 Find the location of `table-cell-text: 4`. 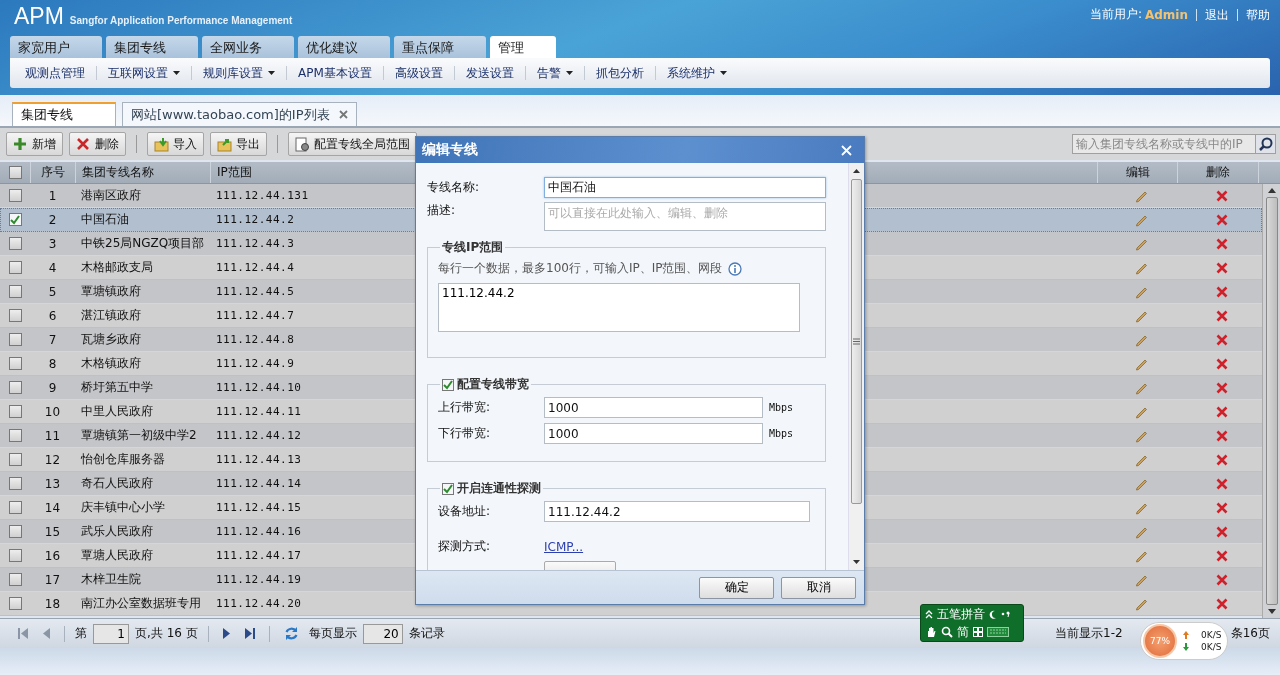

table-cell-text: 4 is located at coordinates (52, 268).